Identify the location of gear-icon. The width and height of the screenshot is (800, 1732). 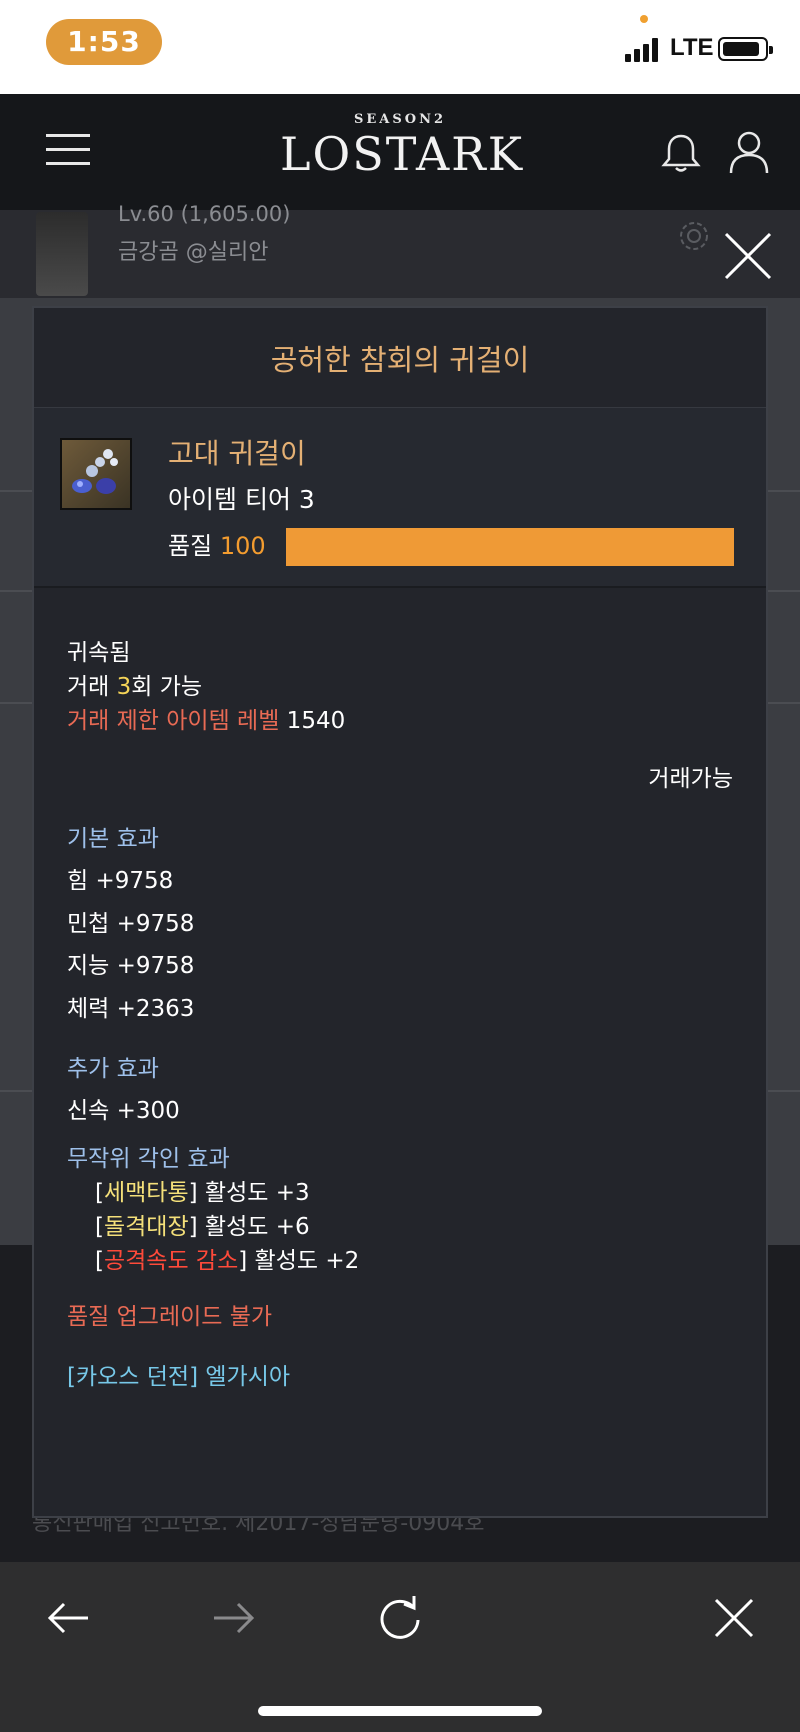
(694, 236).